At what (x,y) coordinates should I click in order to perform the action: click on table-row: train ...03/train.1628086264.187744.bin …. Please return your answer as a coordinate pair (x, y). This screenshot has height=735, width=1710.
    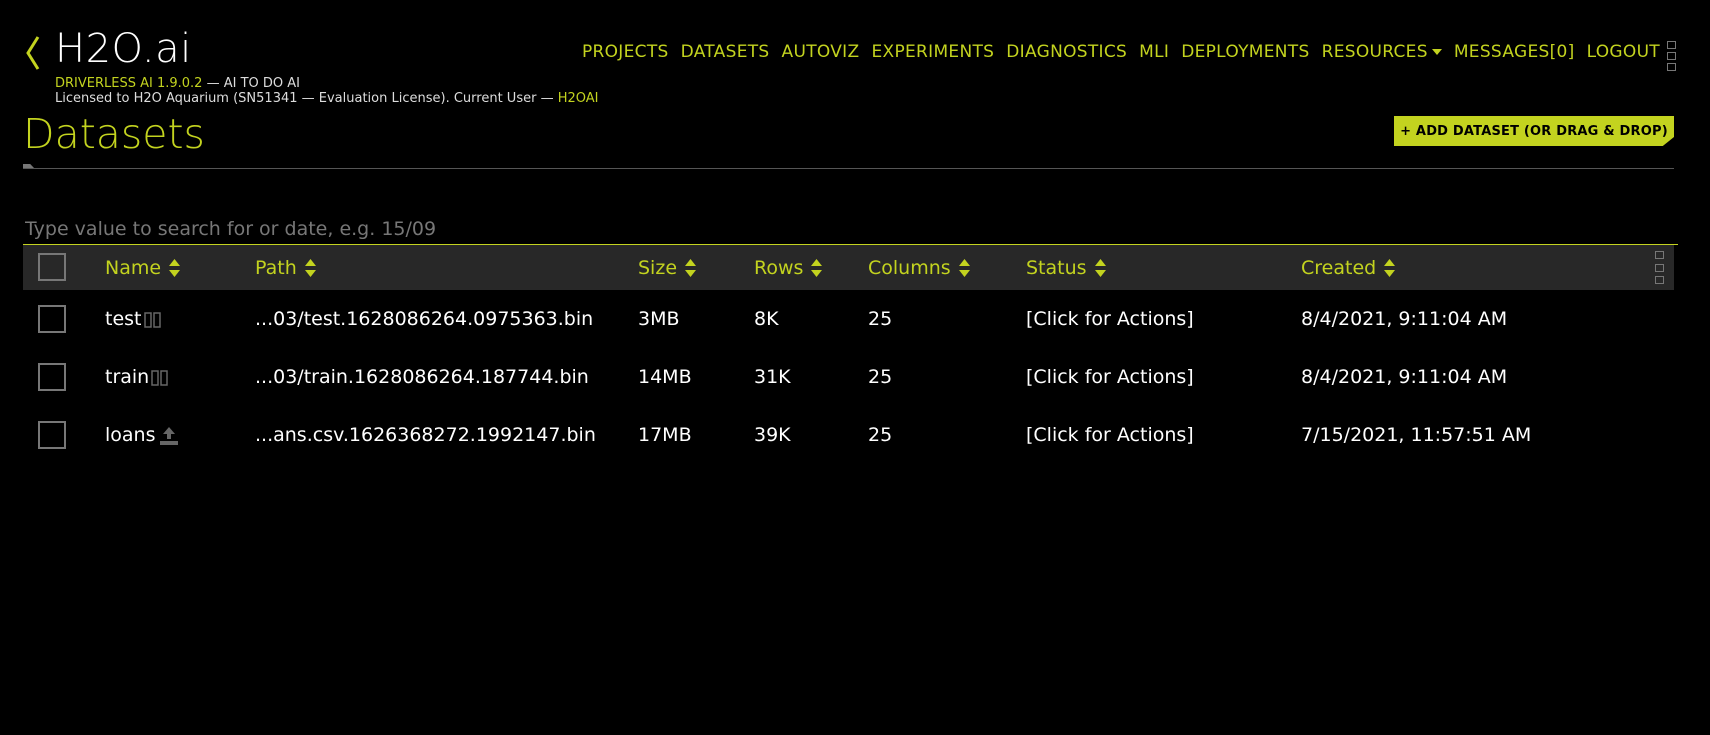
    Looking at the image, I should click on (848, 377).